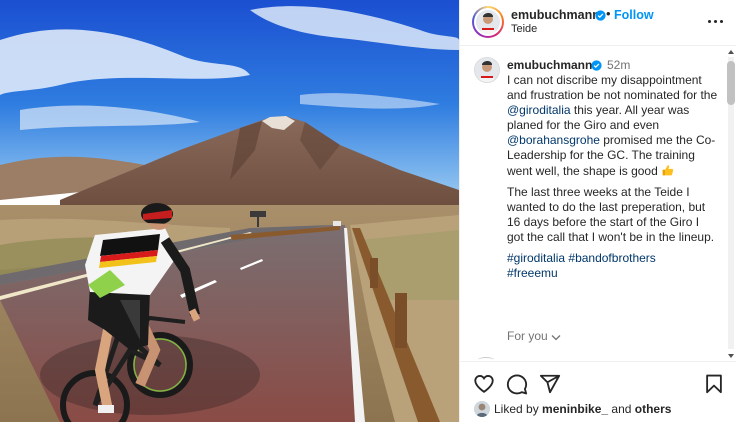  I want to click on bookmark-icon, so click(714, 384).